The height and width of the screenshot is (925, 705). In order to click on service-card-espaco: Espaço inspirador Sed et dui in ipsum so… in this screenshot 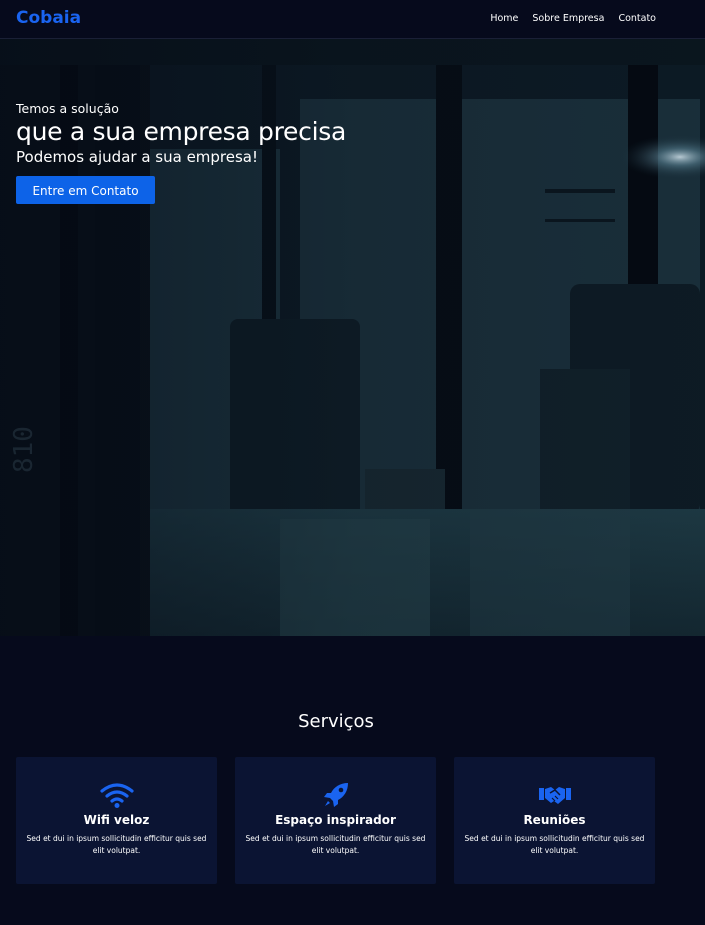, I will do `click(335, 820)`.